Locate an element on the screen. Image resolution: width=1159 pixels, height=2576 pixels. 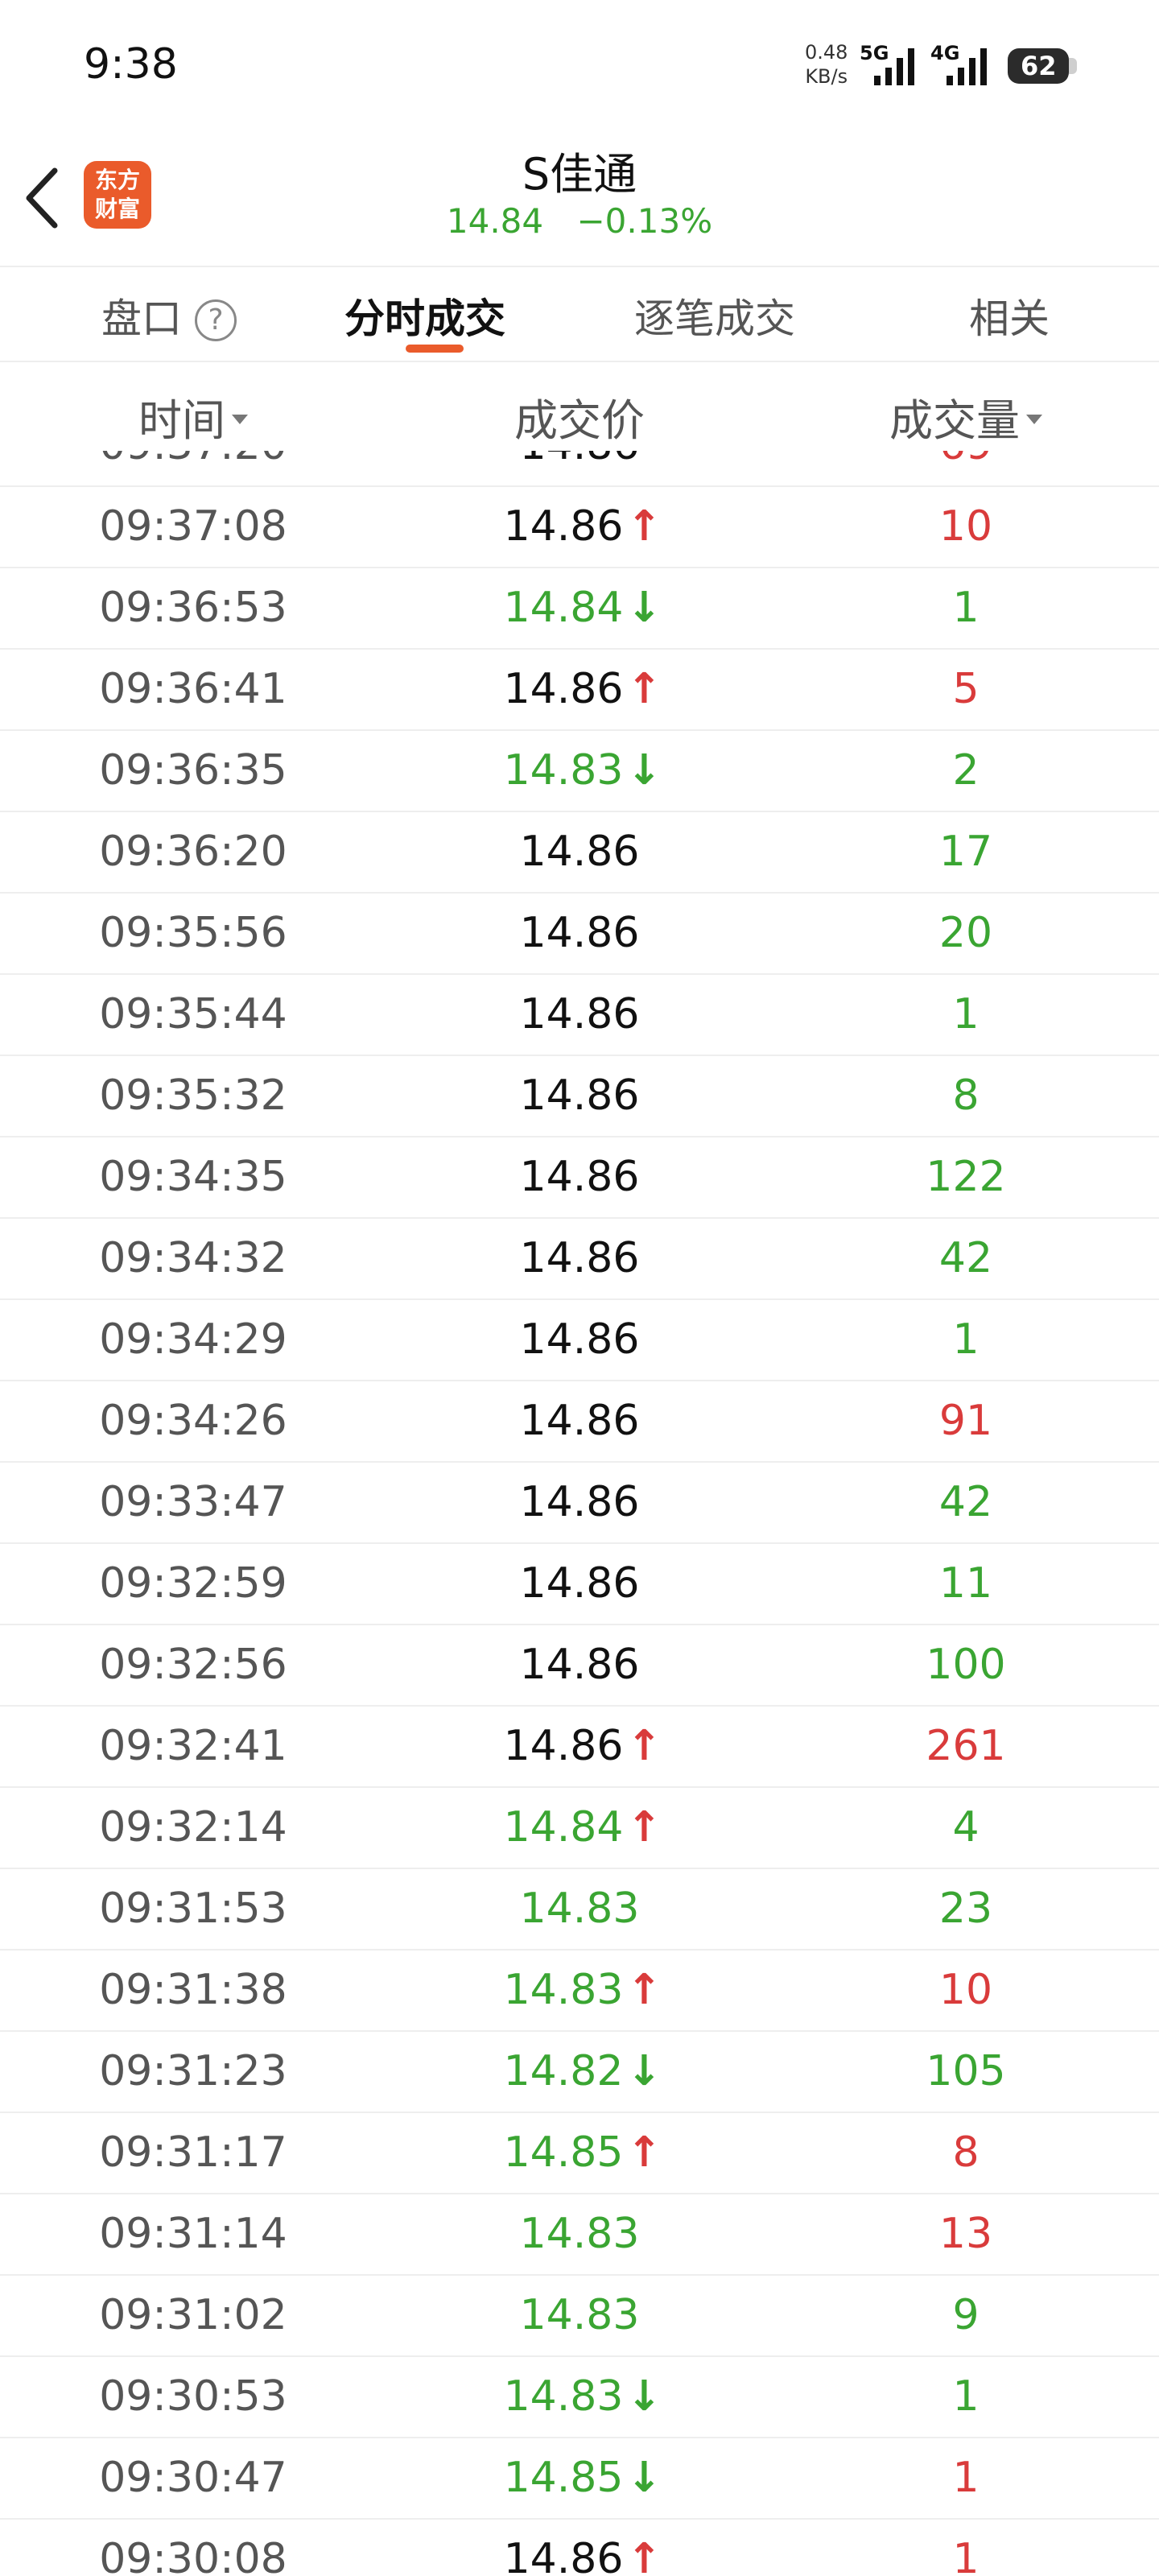
trade-price-cell: 14.83↓ is located at coordinates (579, 771).